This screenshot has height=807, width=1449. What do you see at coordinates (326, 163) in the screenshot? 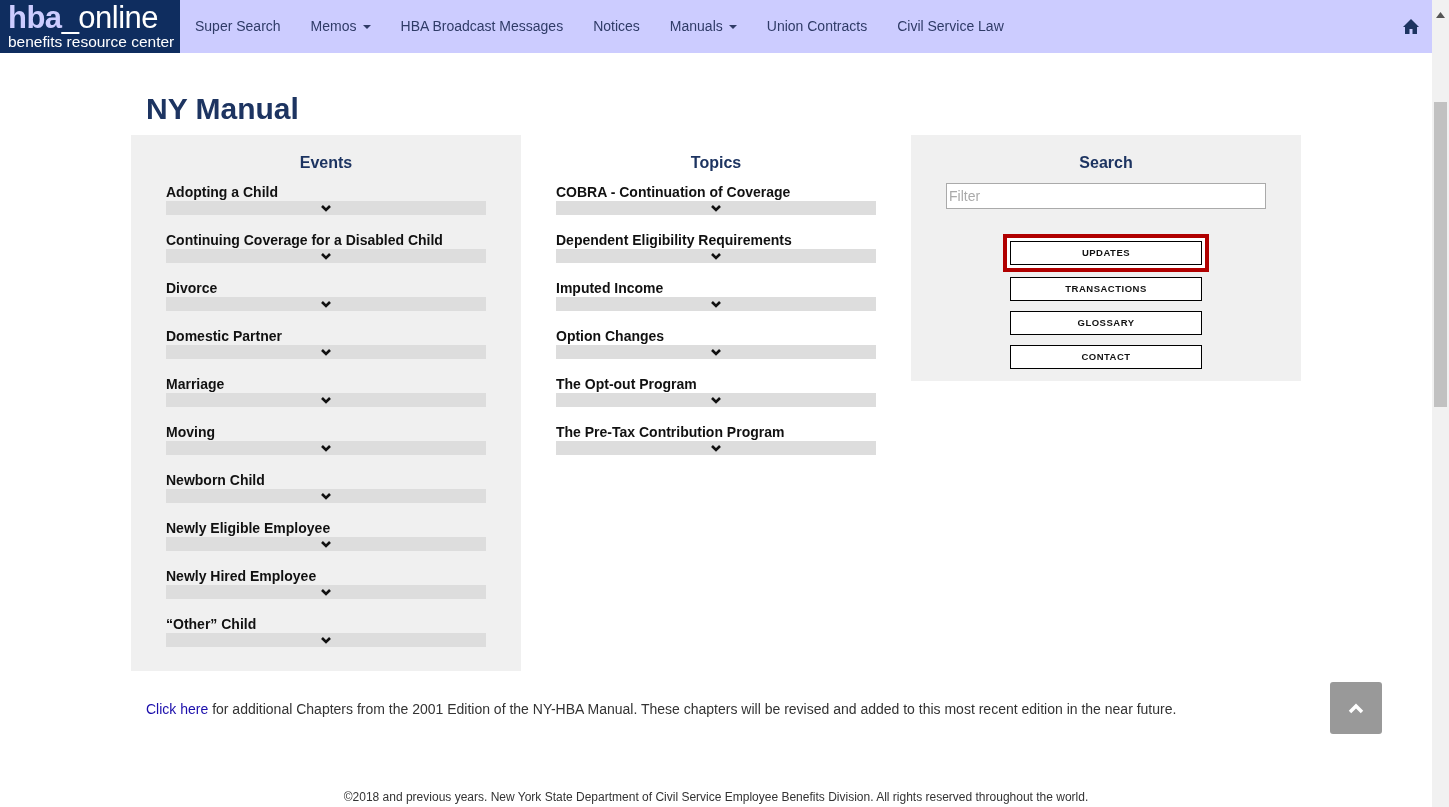
I see `section-heading: Events` at bounding box center [326, 163].